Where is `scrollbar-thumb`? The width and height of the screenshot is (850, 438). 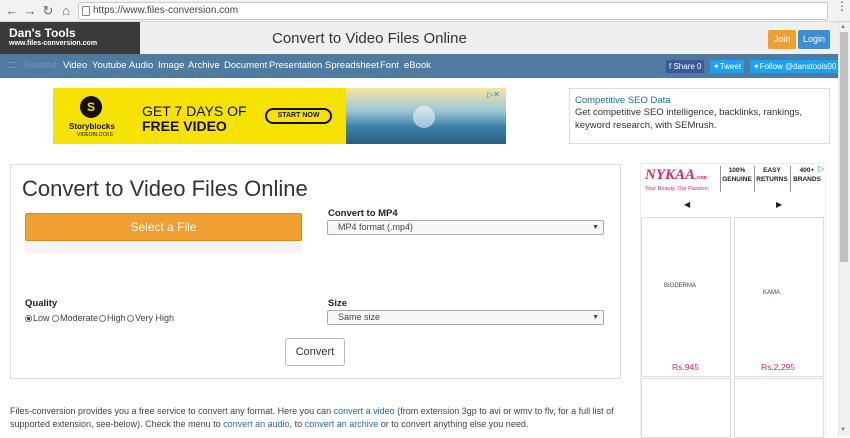 scrollbar-thumb is located at coordinates (844, 147).